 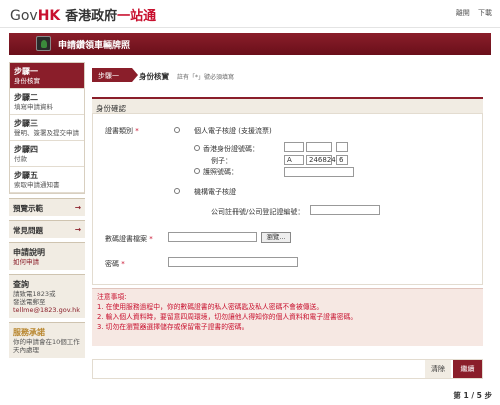 What do you see at coordinates (47, 207) in the screenshot?
I see `demo-preview-link: 預覽示範 →` at bounding box center [47, 207].